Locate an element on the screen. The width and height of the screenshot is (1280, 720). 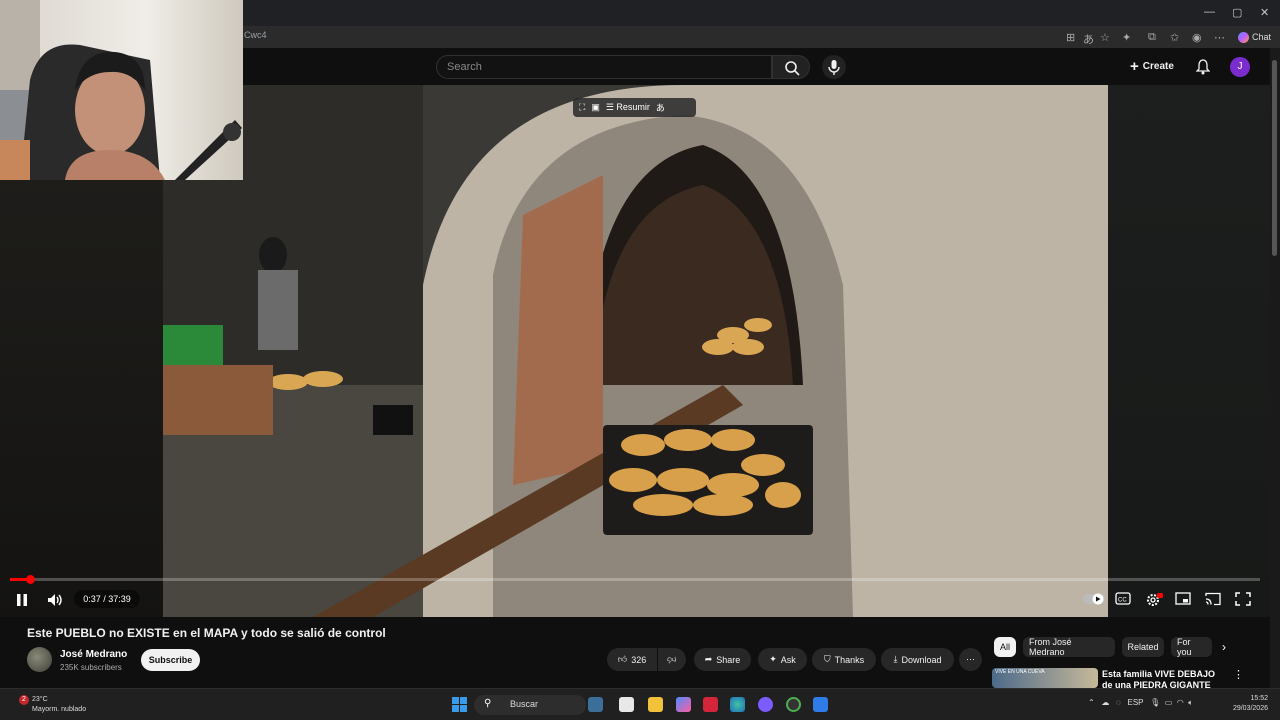
start-button is located at coordinates (459, 704).